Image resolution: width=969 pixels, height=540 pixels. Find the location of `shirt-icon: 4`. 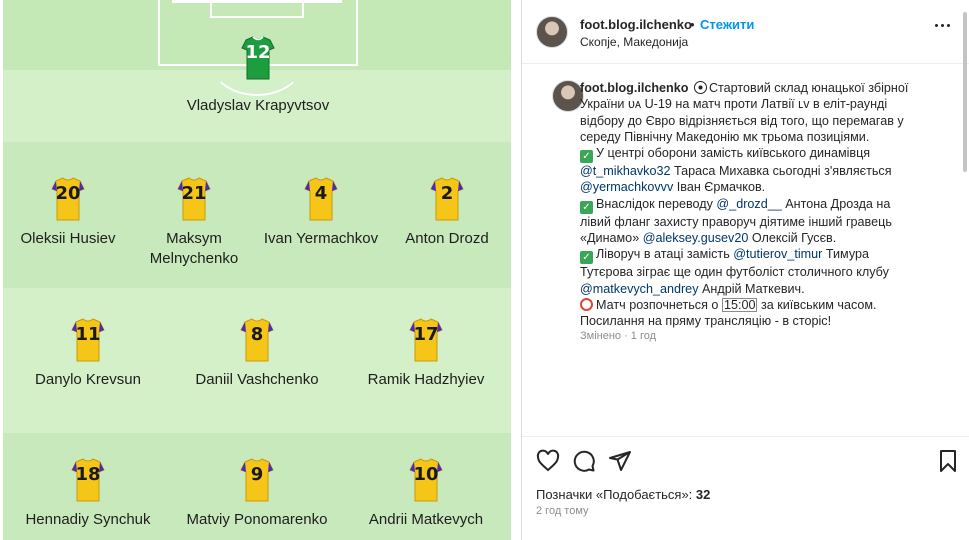

shirt-icon: 4 is located at coordinates (321, 199).